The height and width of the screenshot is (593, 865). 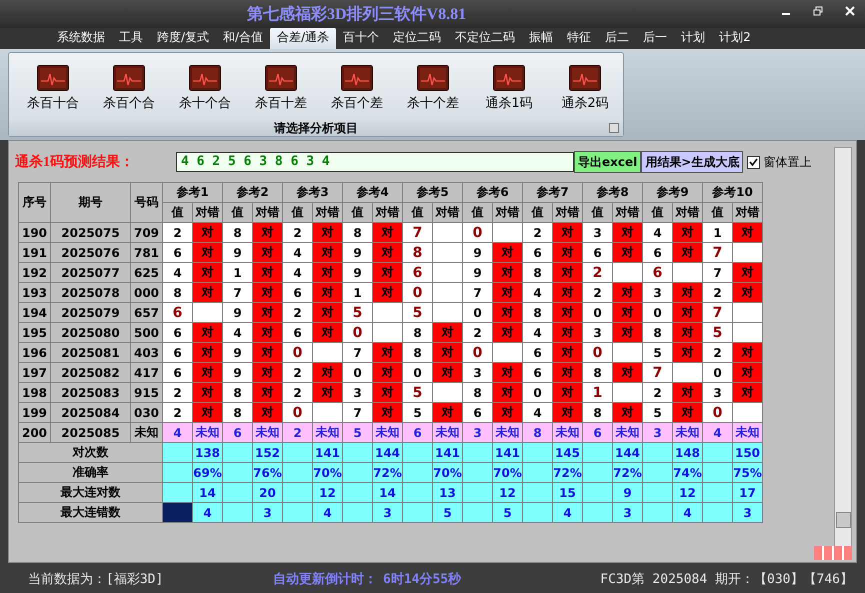 I want to click on table-cell: 72%, so click(x=627, y=472).